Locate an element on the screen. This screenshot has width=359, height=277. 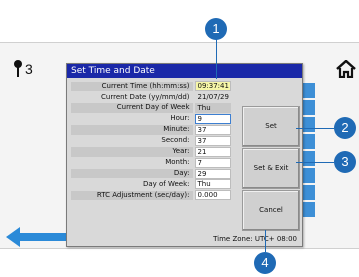
current-time-value: 09:37:41 is located at coordinates (212, 86).